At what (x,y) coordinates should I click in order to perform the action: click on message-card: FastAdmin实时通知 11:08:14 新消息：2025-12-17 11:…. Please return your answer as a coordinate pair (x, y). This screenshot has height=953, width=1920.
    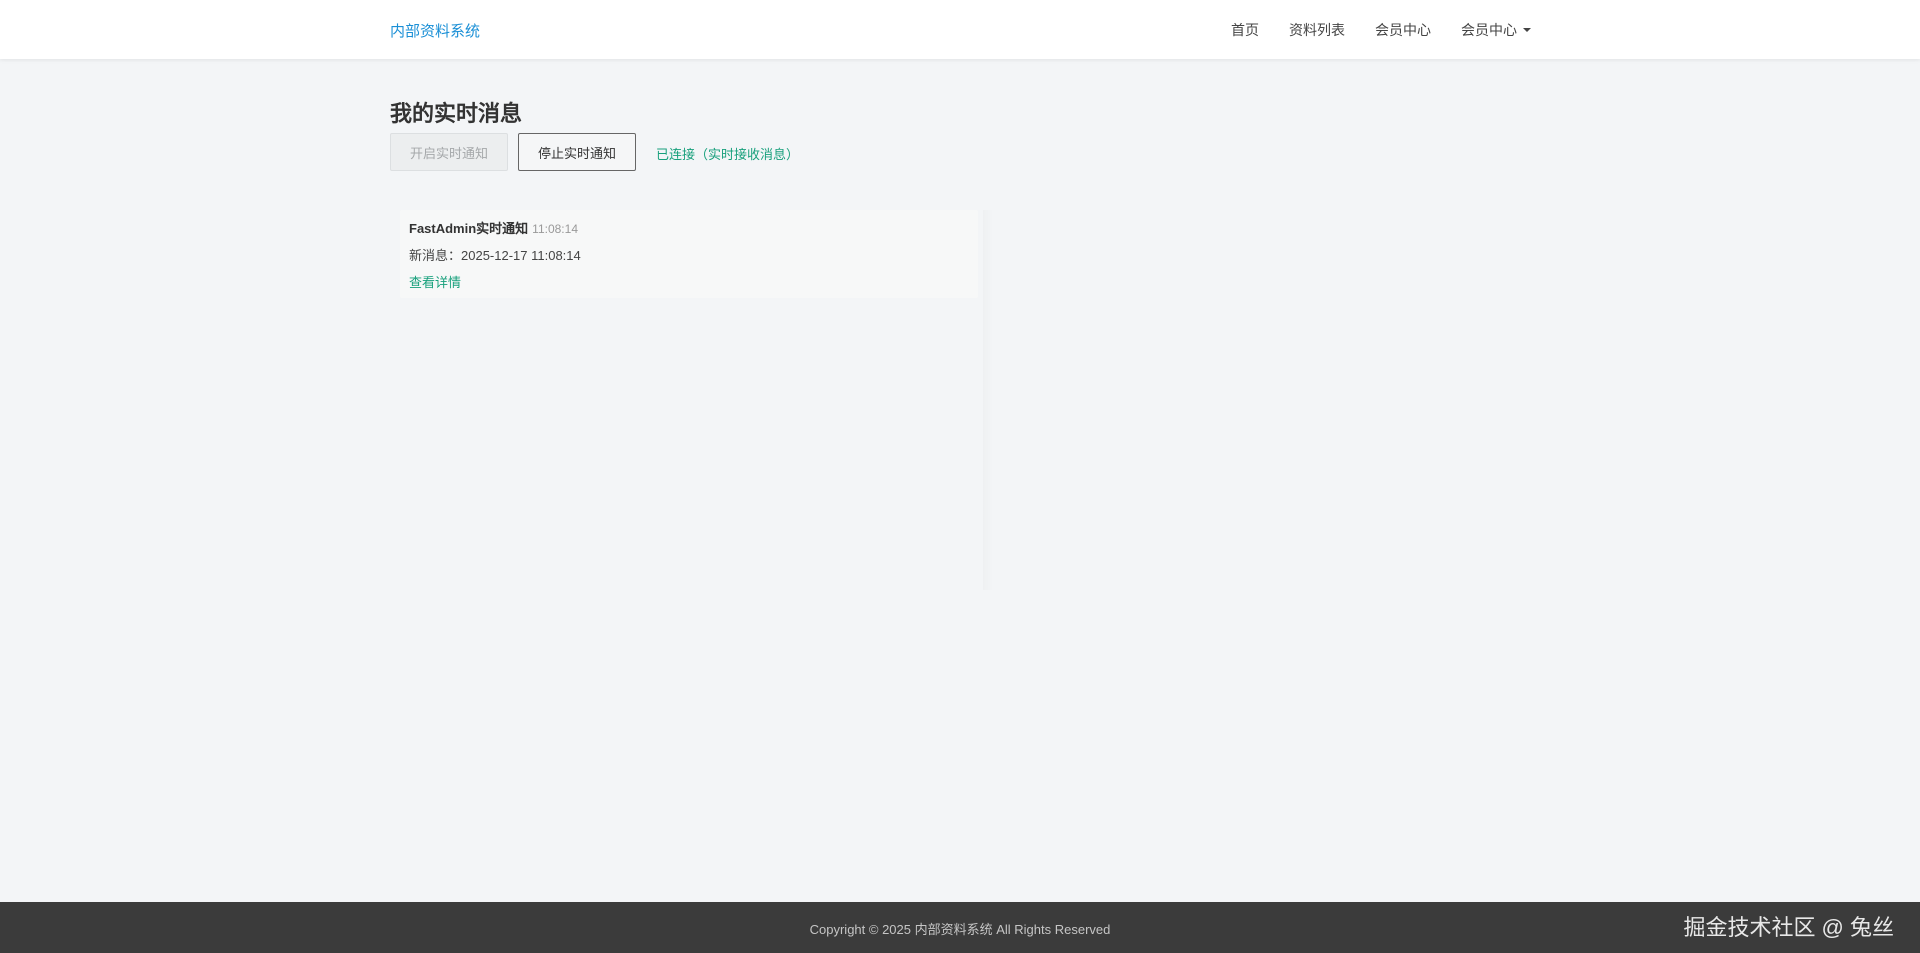
    Looking at the image, I should click on (689, 254).